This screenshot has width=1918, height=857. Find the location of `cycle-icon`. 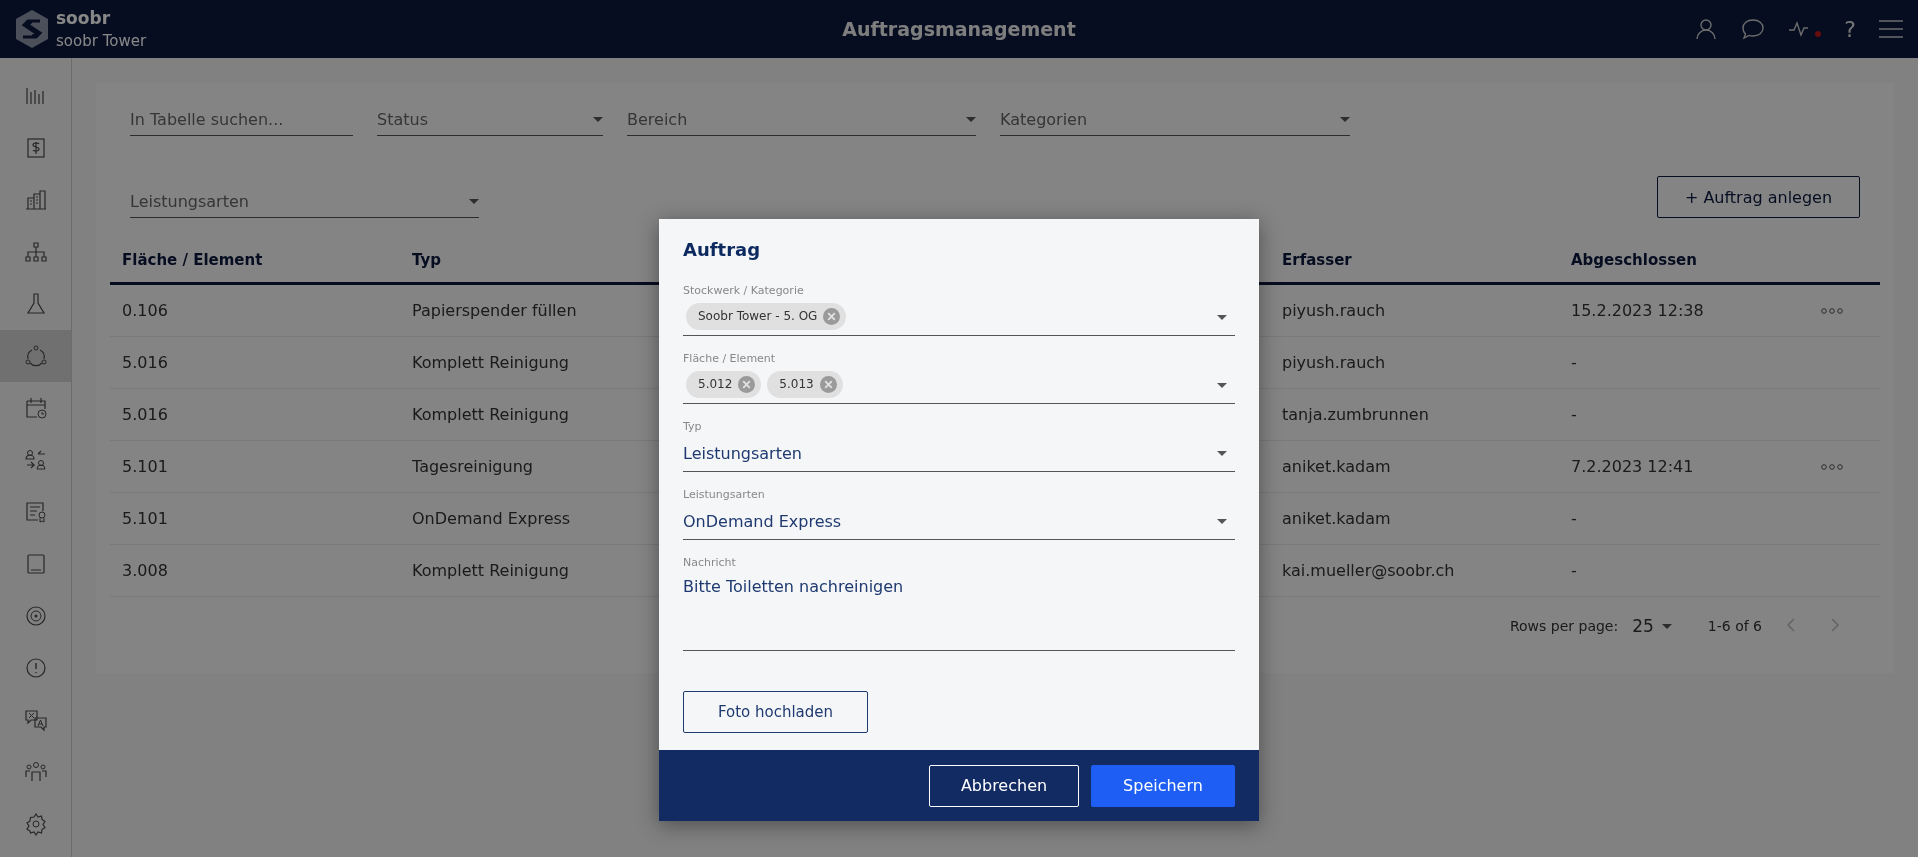

cycle-icon is located at coordinates (35, 356).